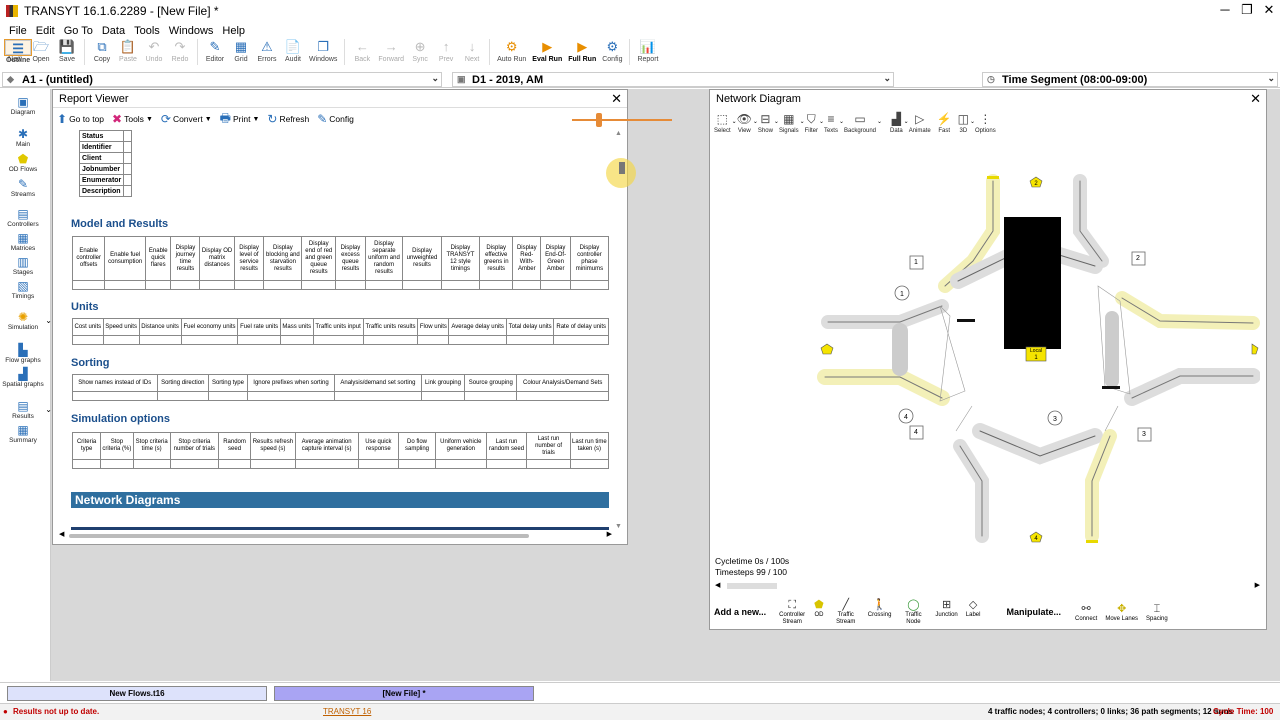 The height and width of the screenshot is (720, 1280). I want to click on undo-button: ↶ Undo, so click(154, 51).